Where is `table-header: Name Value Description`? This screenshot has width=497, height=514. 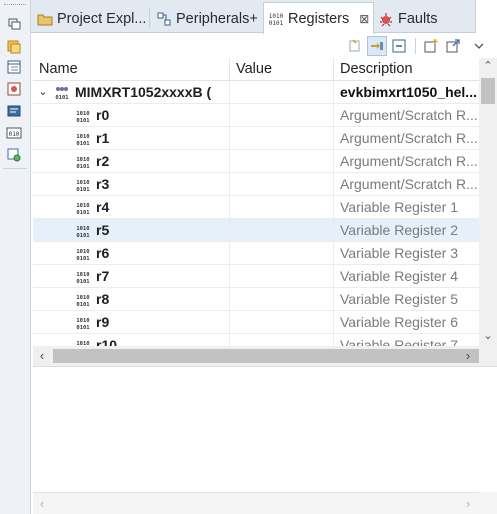
table-header: Name Value Description is located at coordinates (256, 69).